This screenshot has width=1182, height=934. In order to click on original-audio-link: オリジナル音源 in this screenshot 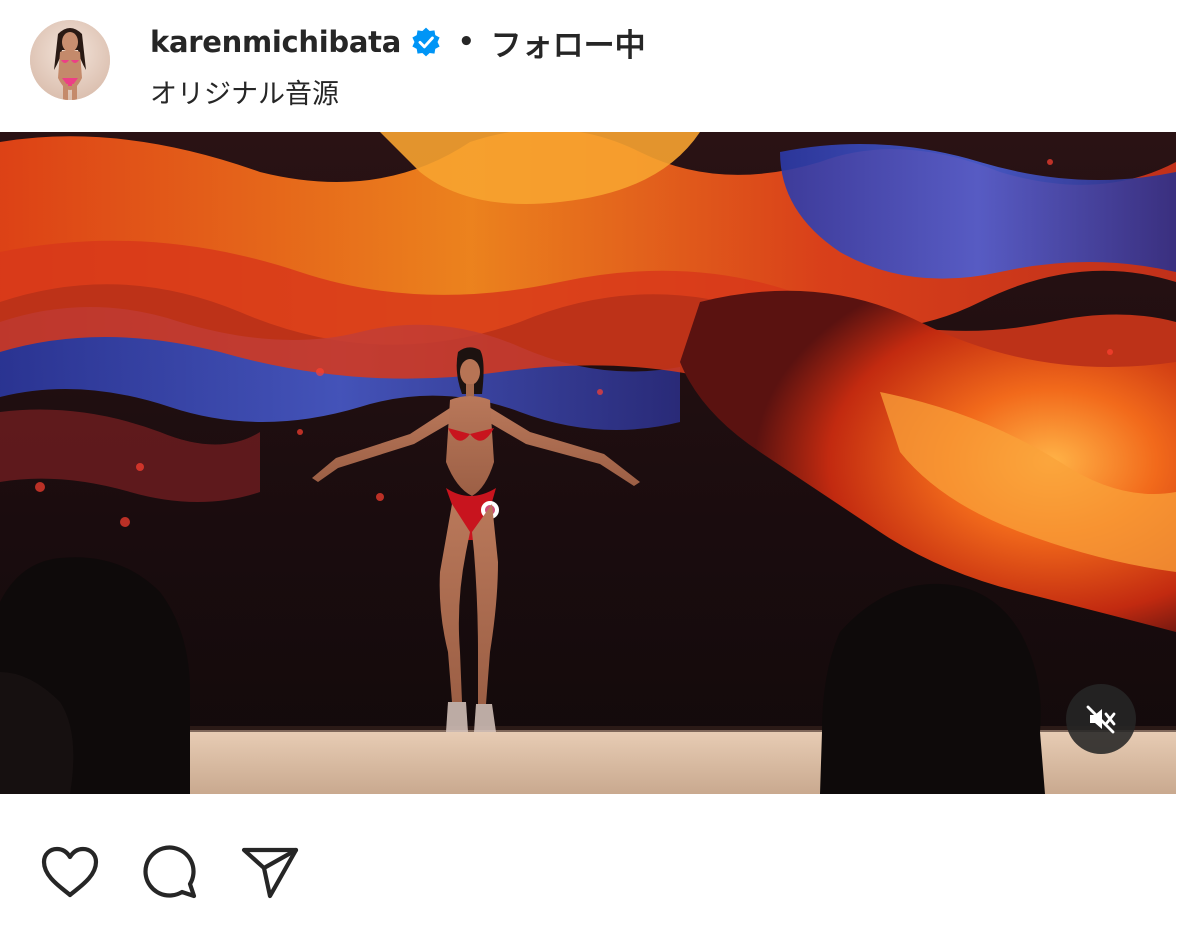, I will do `click(244, 91)`.